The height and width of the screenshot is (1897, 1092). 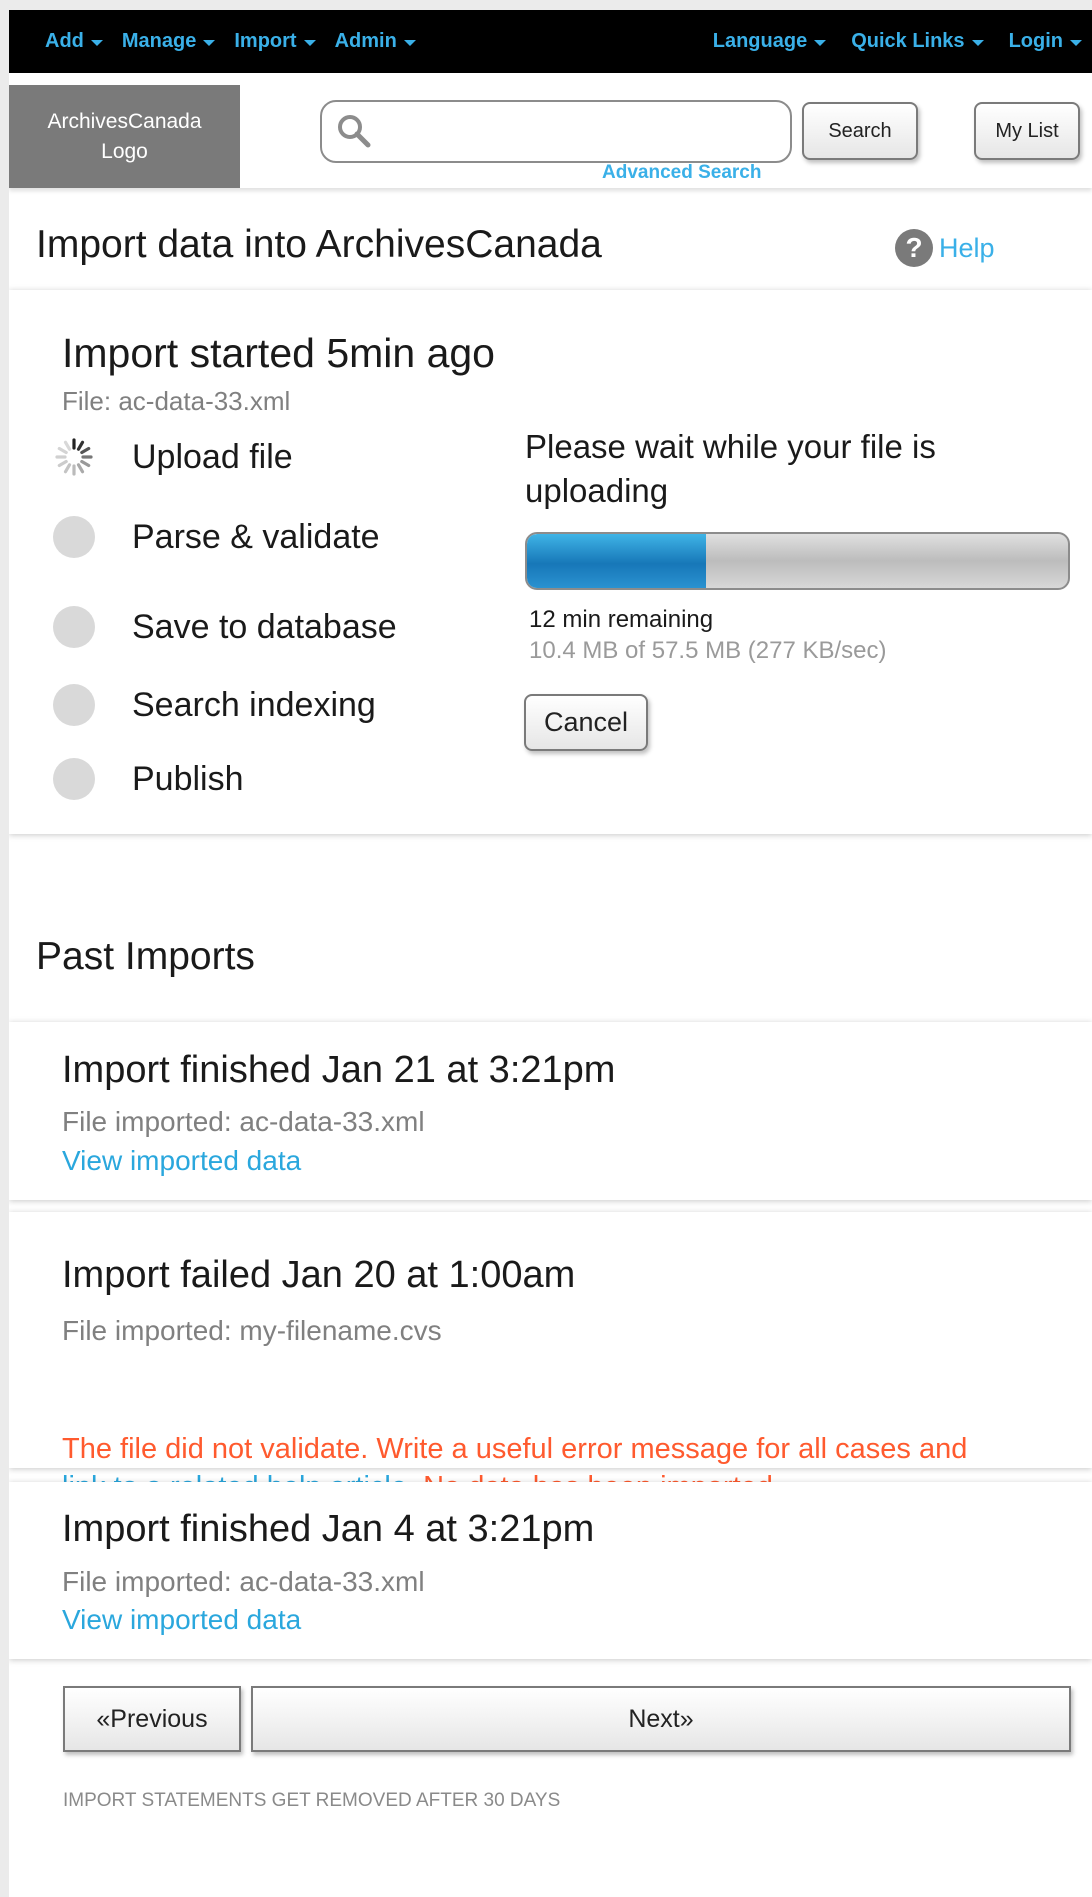 What do you see at coordinates (339, 1070) in the screenshot?
I see `past-import-title: Import finished Jan 21 at 3:21pm` at bounding box center [339, 1070].